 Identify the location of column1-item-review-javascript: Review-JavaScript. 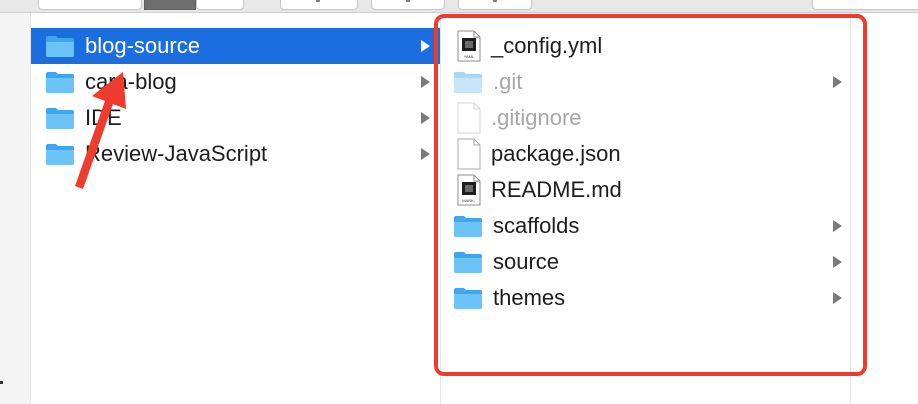
(235, 154).